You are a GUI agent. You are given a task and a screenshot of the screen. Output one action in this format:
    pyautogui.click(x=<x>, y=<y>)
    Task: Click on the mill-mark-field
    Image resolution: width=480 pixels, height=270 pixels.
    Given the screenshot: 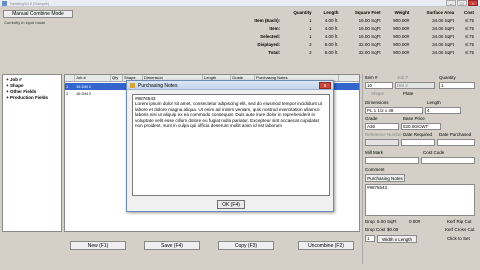 What is the action you would take?
    pyautogui.click(x=392, y=160)
    